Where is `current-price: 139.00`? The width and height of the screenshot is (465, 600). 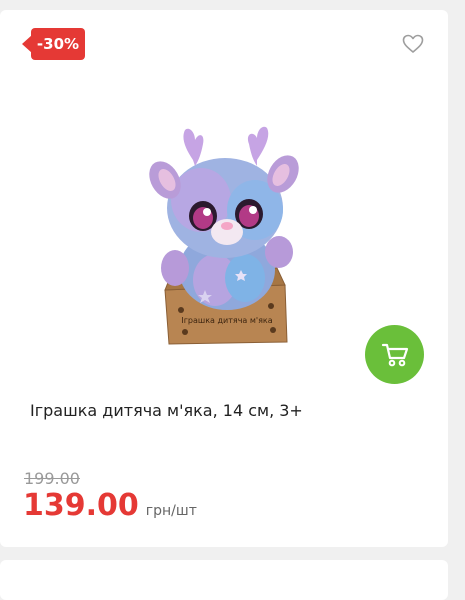 current-price: 139.00 is located at coordinates (81, 505).